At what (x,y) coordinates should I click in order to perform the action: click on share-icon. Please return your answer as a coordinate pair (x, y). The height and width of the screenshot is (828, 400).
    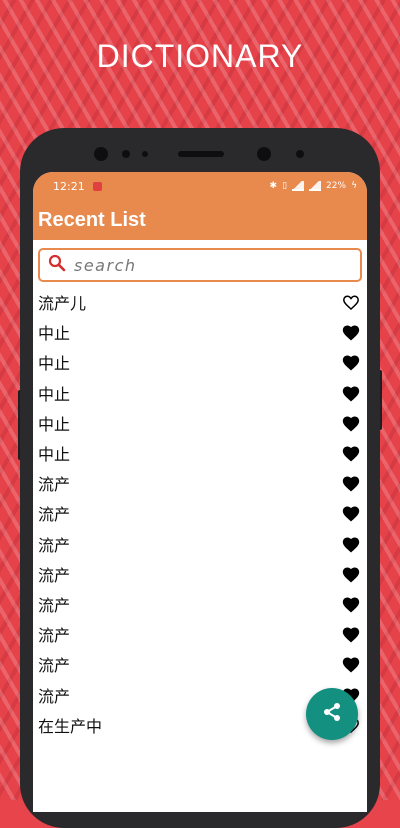
    Looking at the image, I should click on (332, 714).